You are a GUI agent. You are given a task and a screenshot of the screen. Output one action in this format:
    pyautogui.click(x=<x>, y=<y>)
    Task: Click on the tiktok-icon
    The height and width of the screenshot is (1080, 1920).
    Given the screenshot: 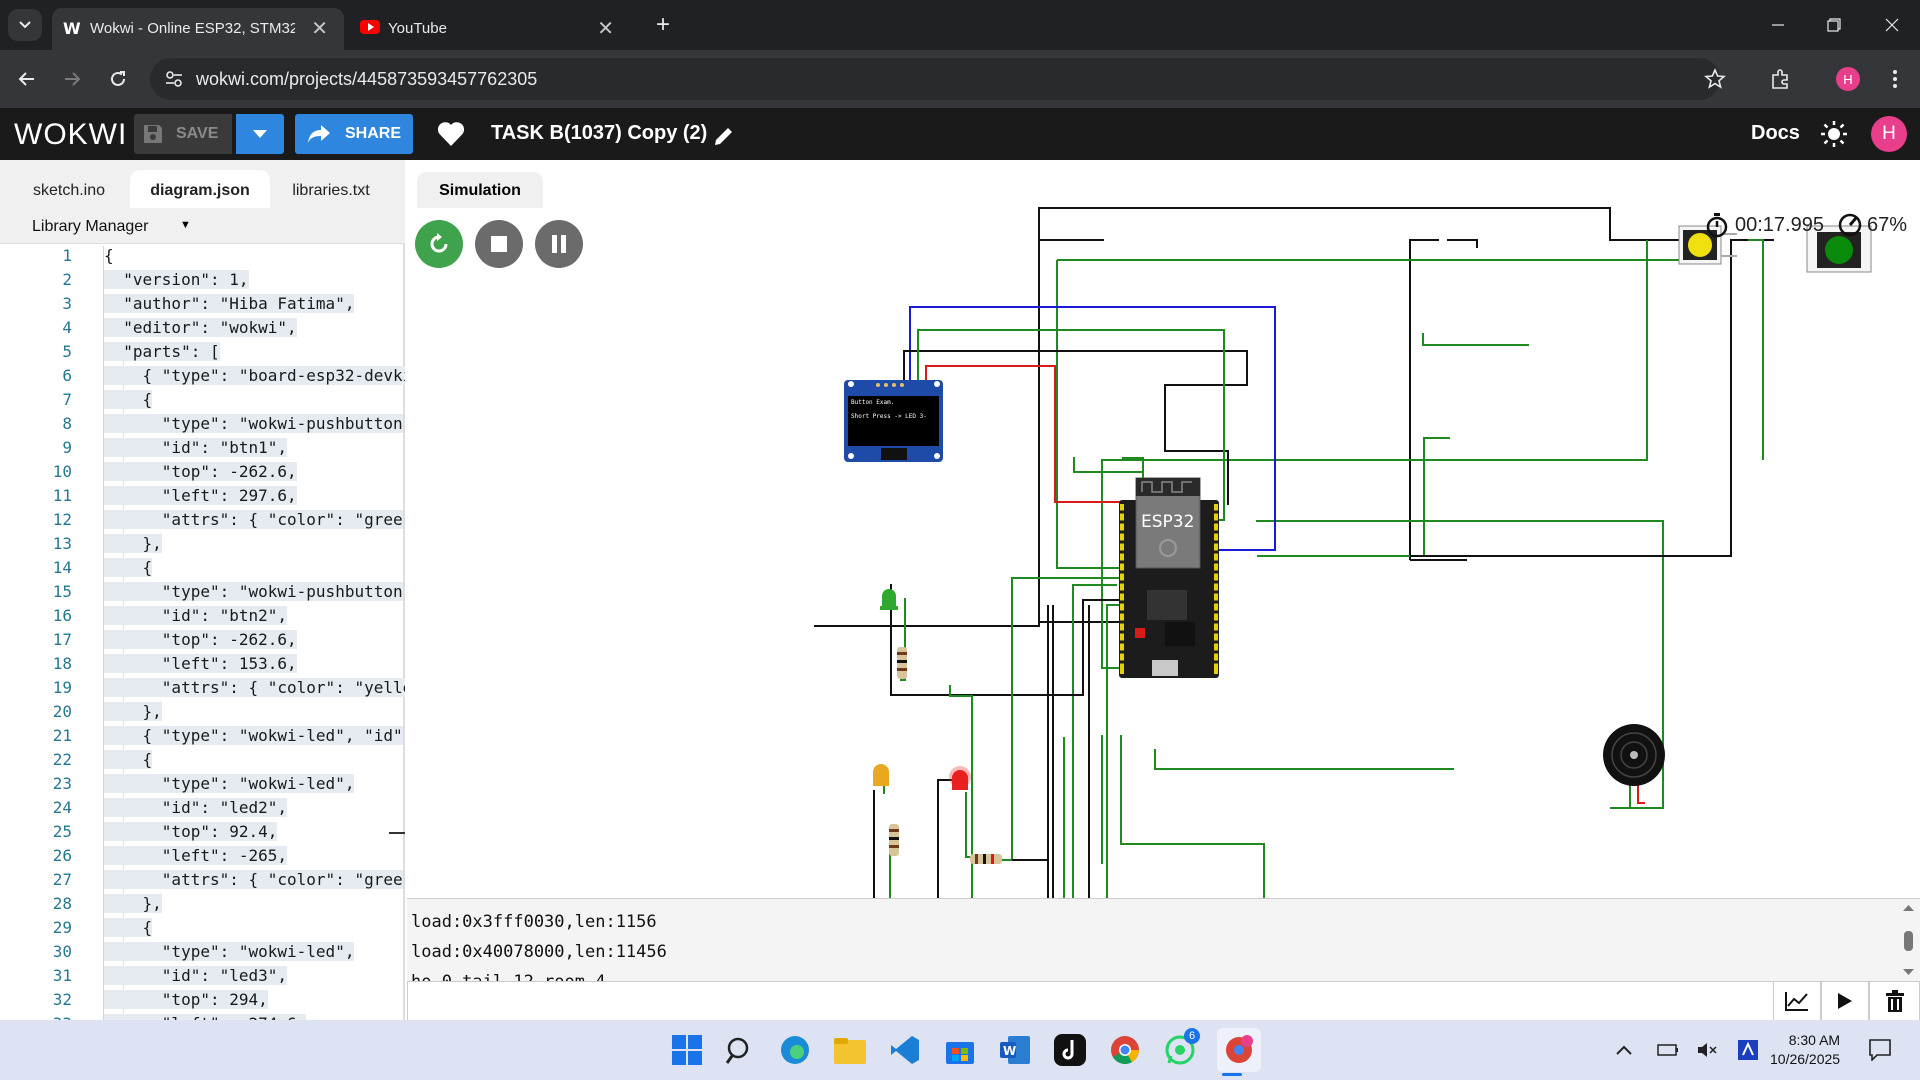 What is the action you would take?
    pyautogui.click(x=1070, y=1050)
    